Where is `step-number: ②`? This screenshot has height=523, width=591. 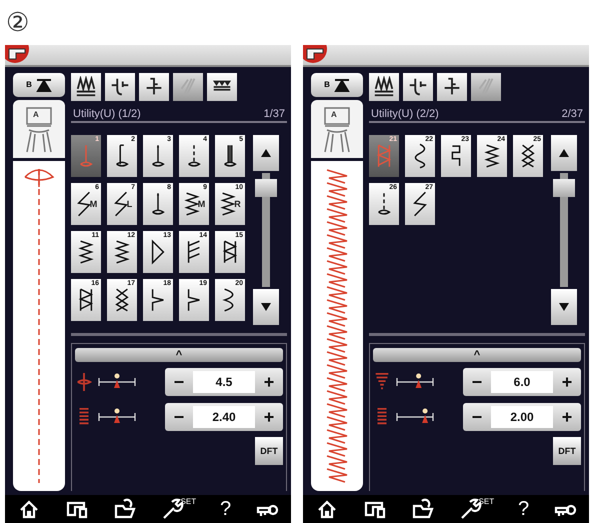 step-number: ② is located at coordinates (17, 22).